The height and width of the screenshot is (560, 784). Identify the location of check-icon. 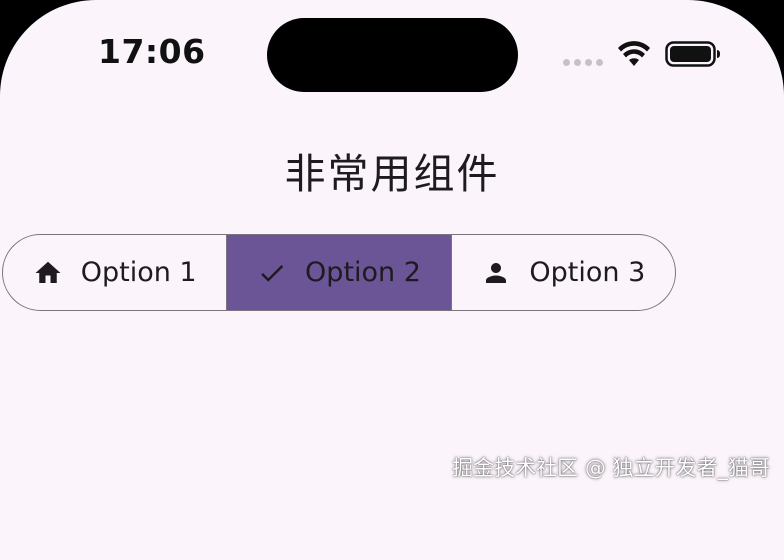
(272, 273).